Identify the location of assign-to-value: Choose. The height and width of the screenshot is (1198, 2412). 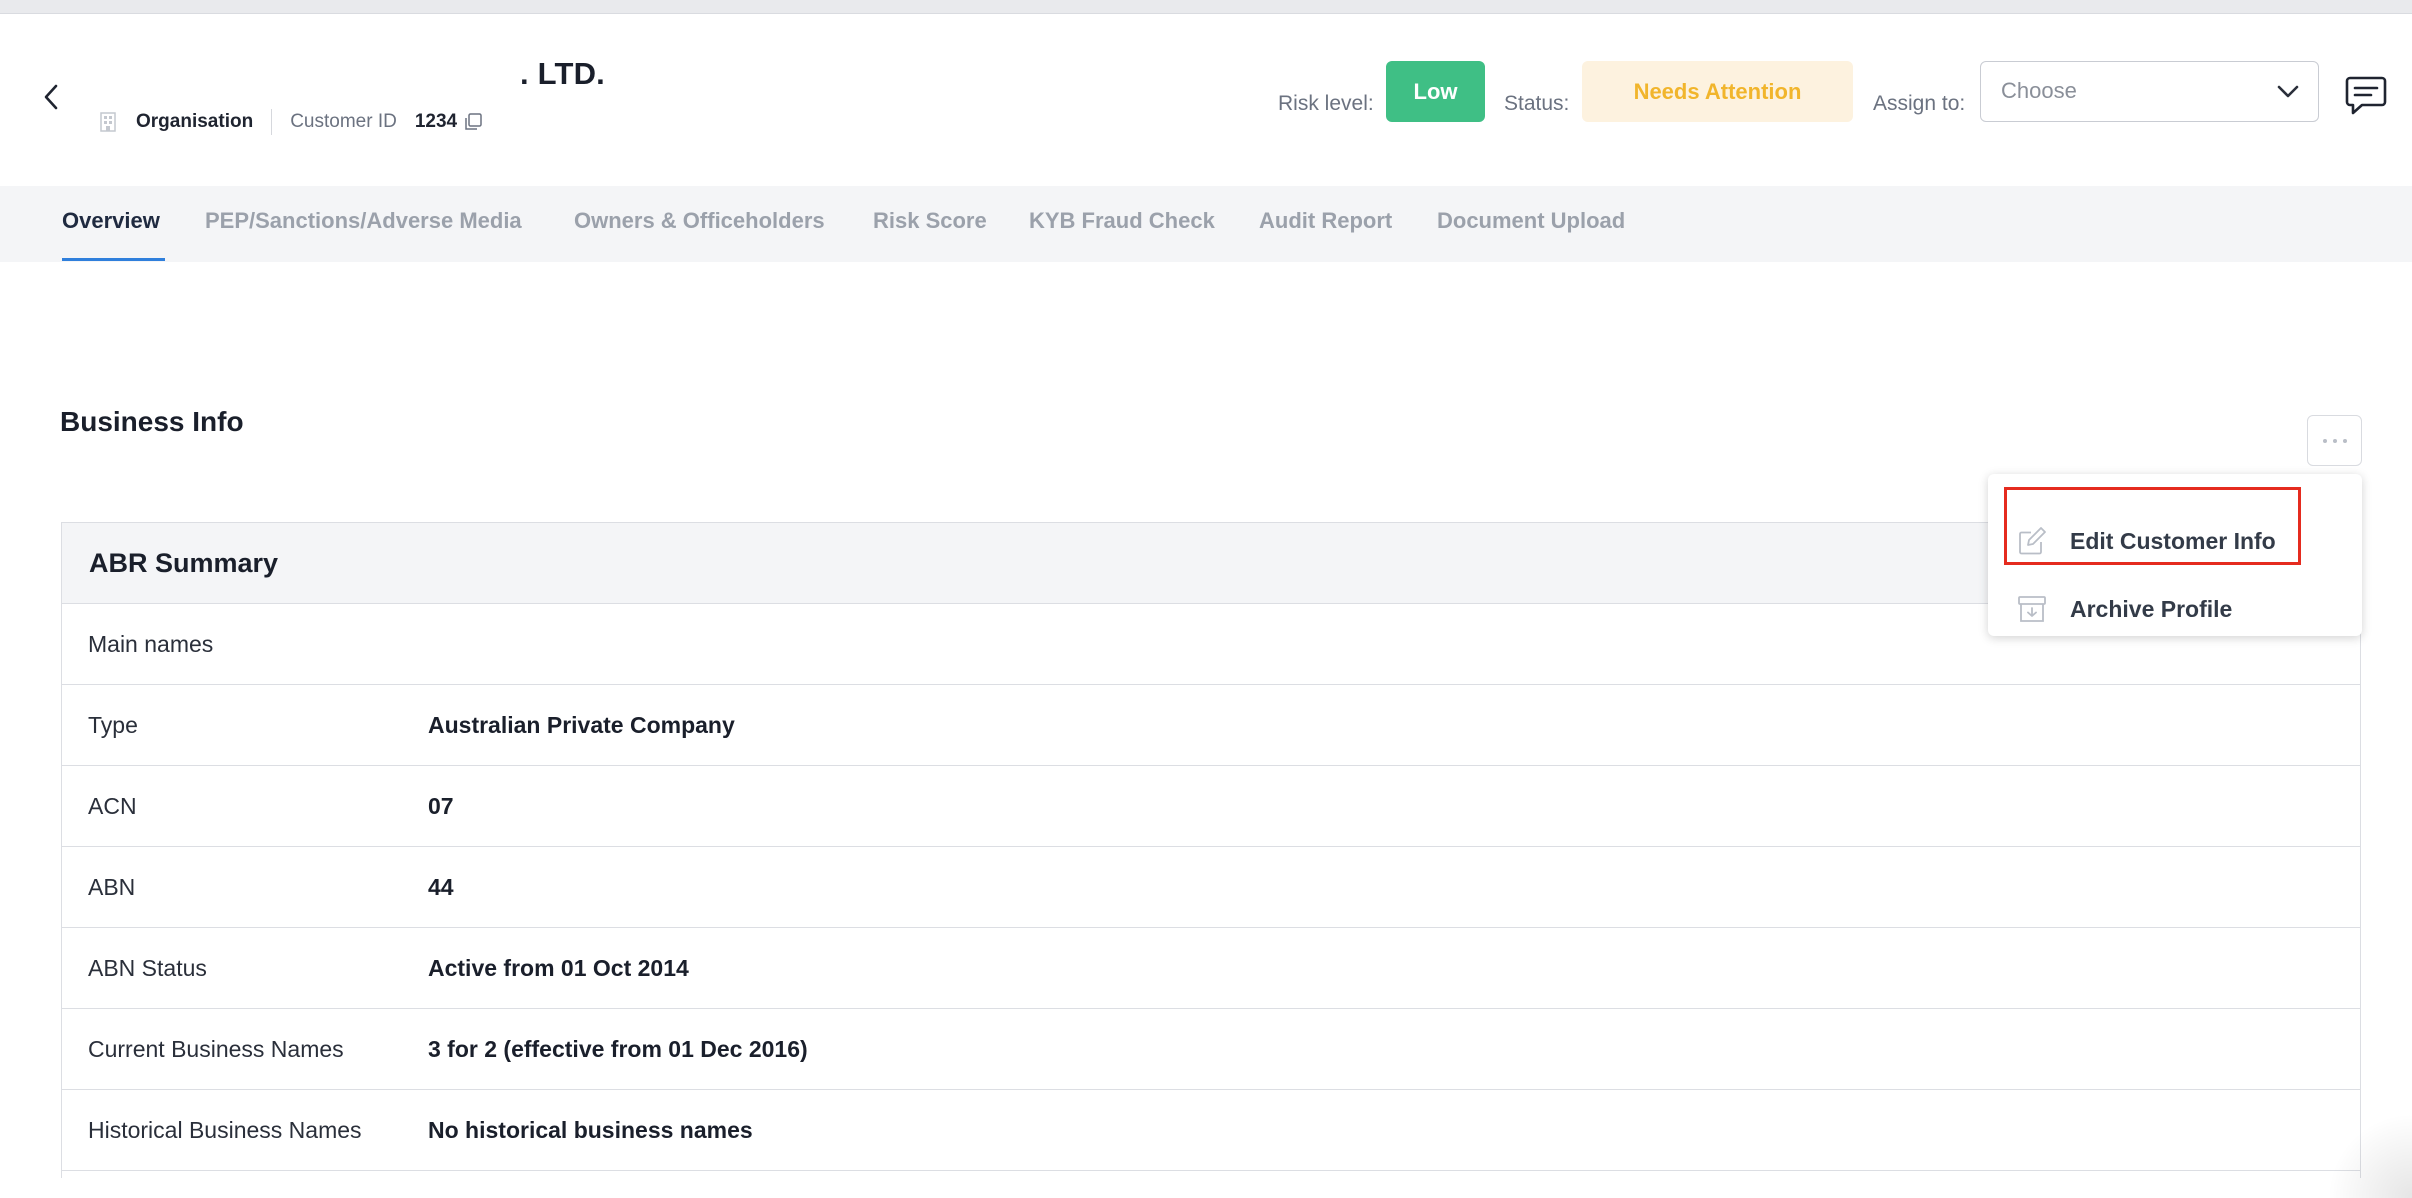
(2039, 90).